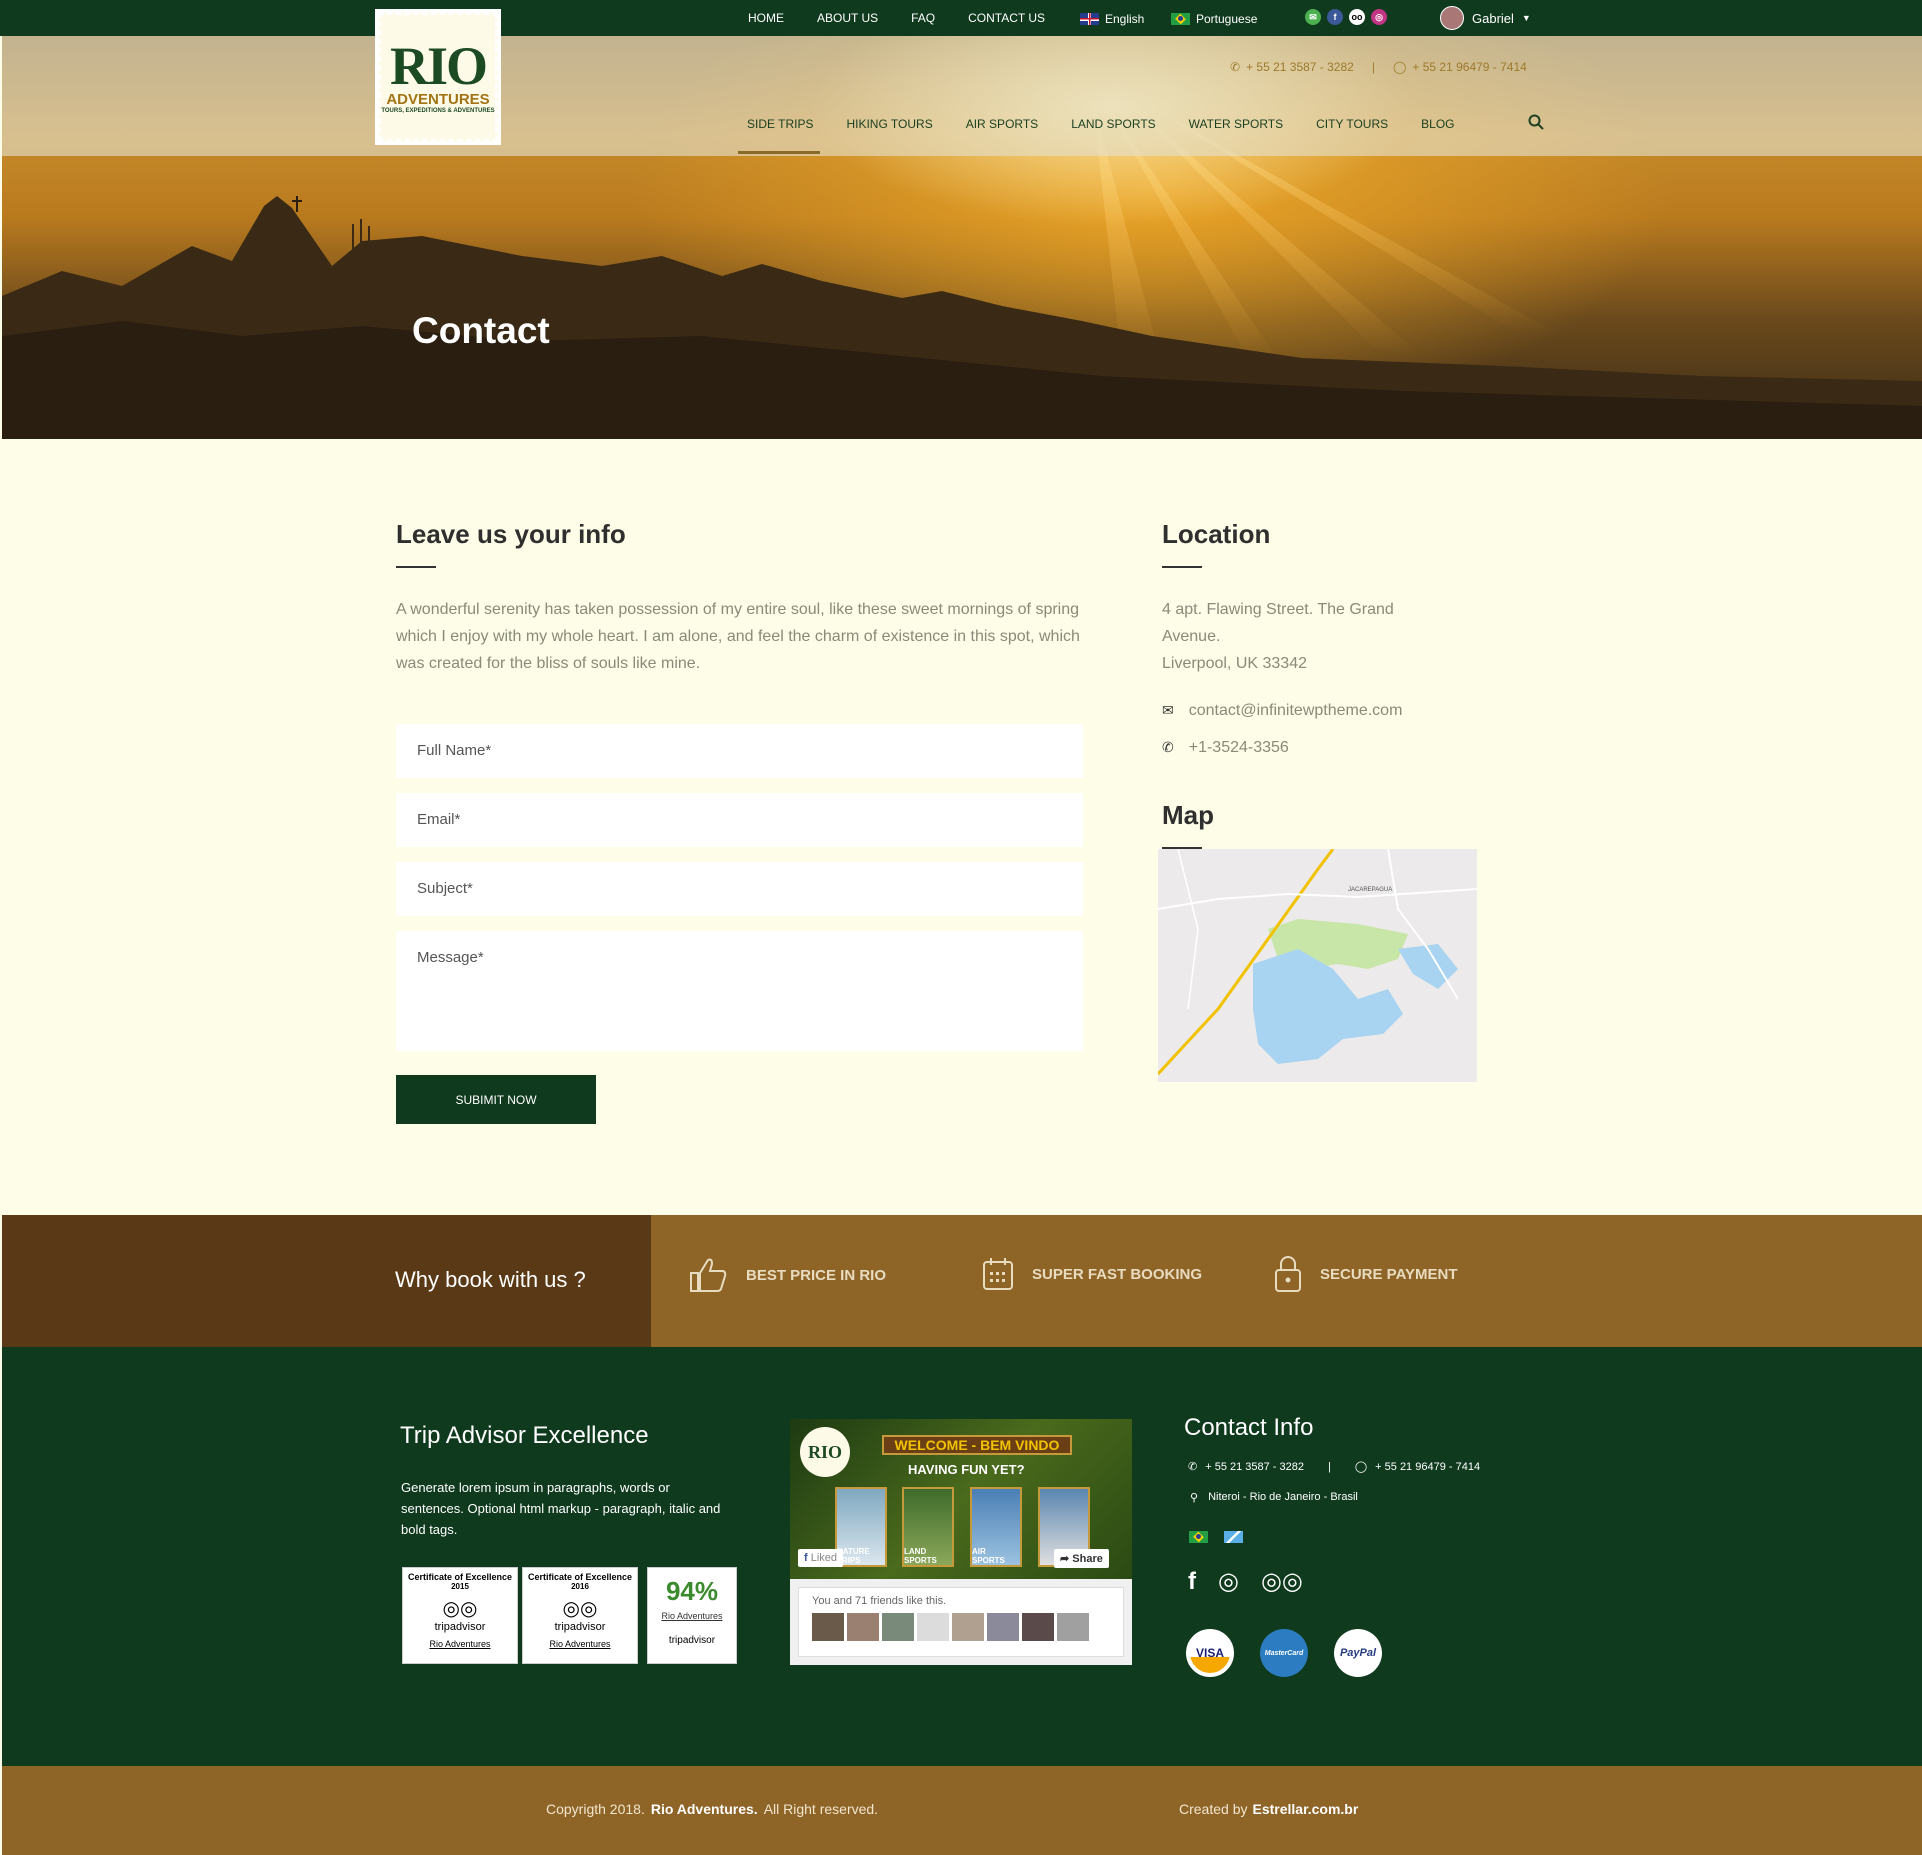  What do you see at coordinates (780, 131) in the screenshot?
I see `nav-side-trips: SIDE TRIPS` at bounding box center [780, 131].